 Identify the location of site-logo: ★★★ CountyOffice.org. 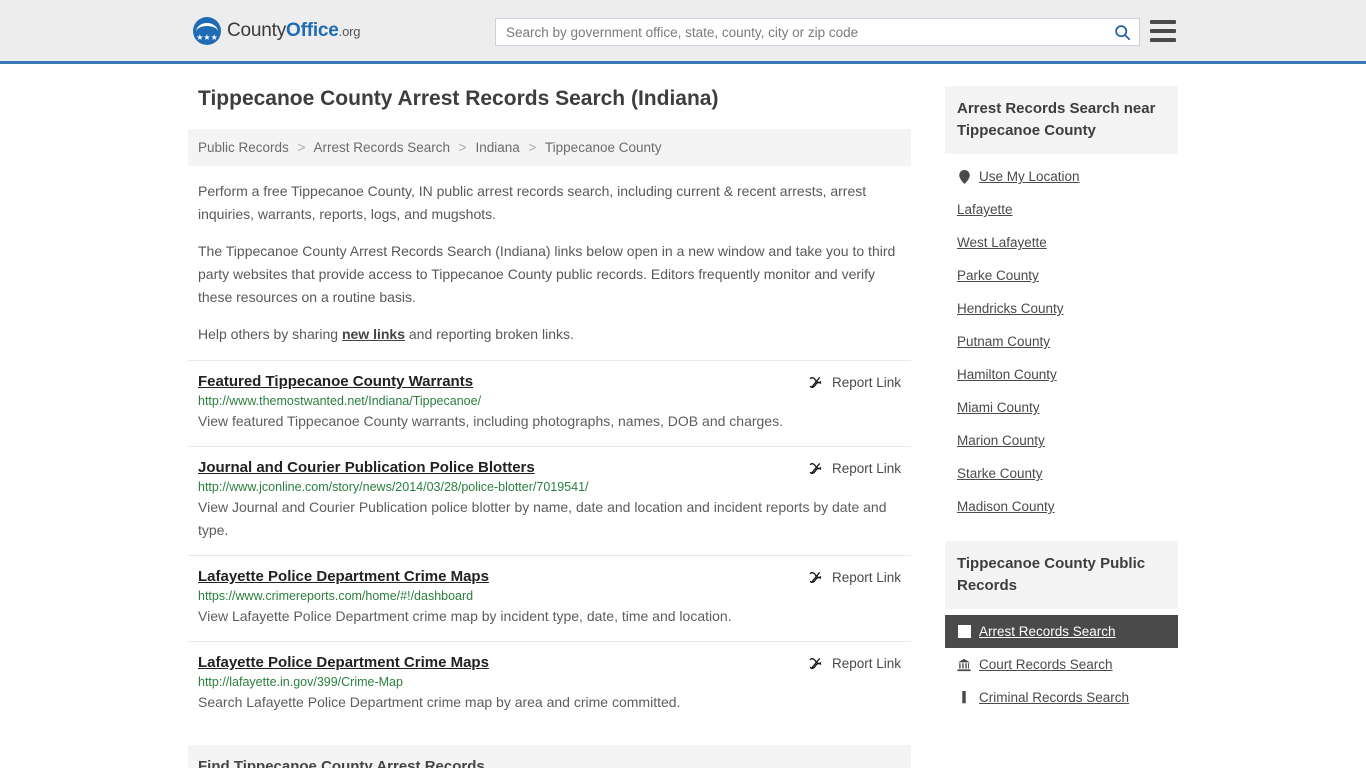
(276, 30).